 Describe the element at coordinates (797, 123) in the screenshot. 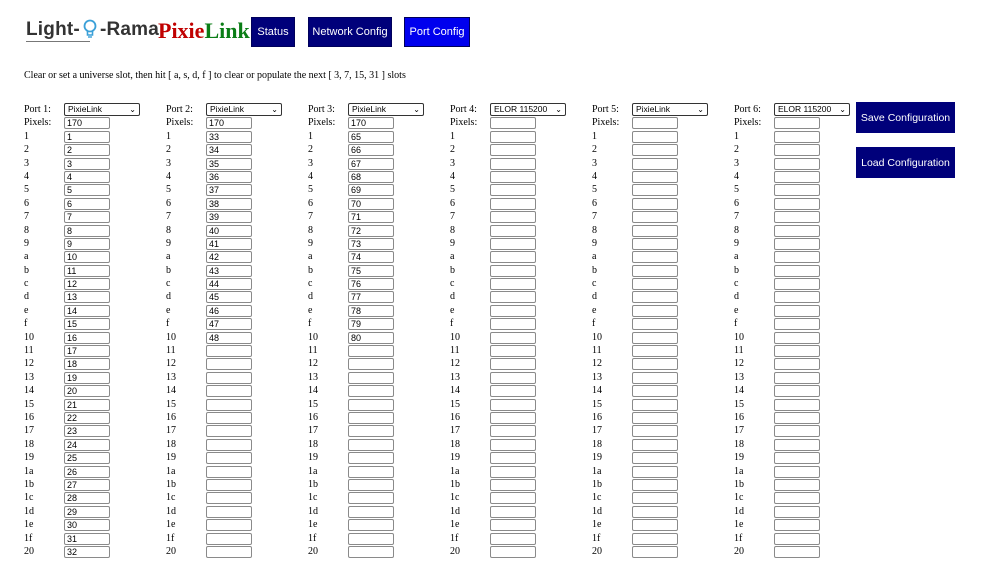

I see `pixels-input` at that location.